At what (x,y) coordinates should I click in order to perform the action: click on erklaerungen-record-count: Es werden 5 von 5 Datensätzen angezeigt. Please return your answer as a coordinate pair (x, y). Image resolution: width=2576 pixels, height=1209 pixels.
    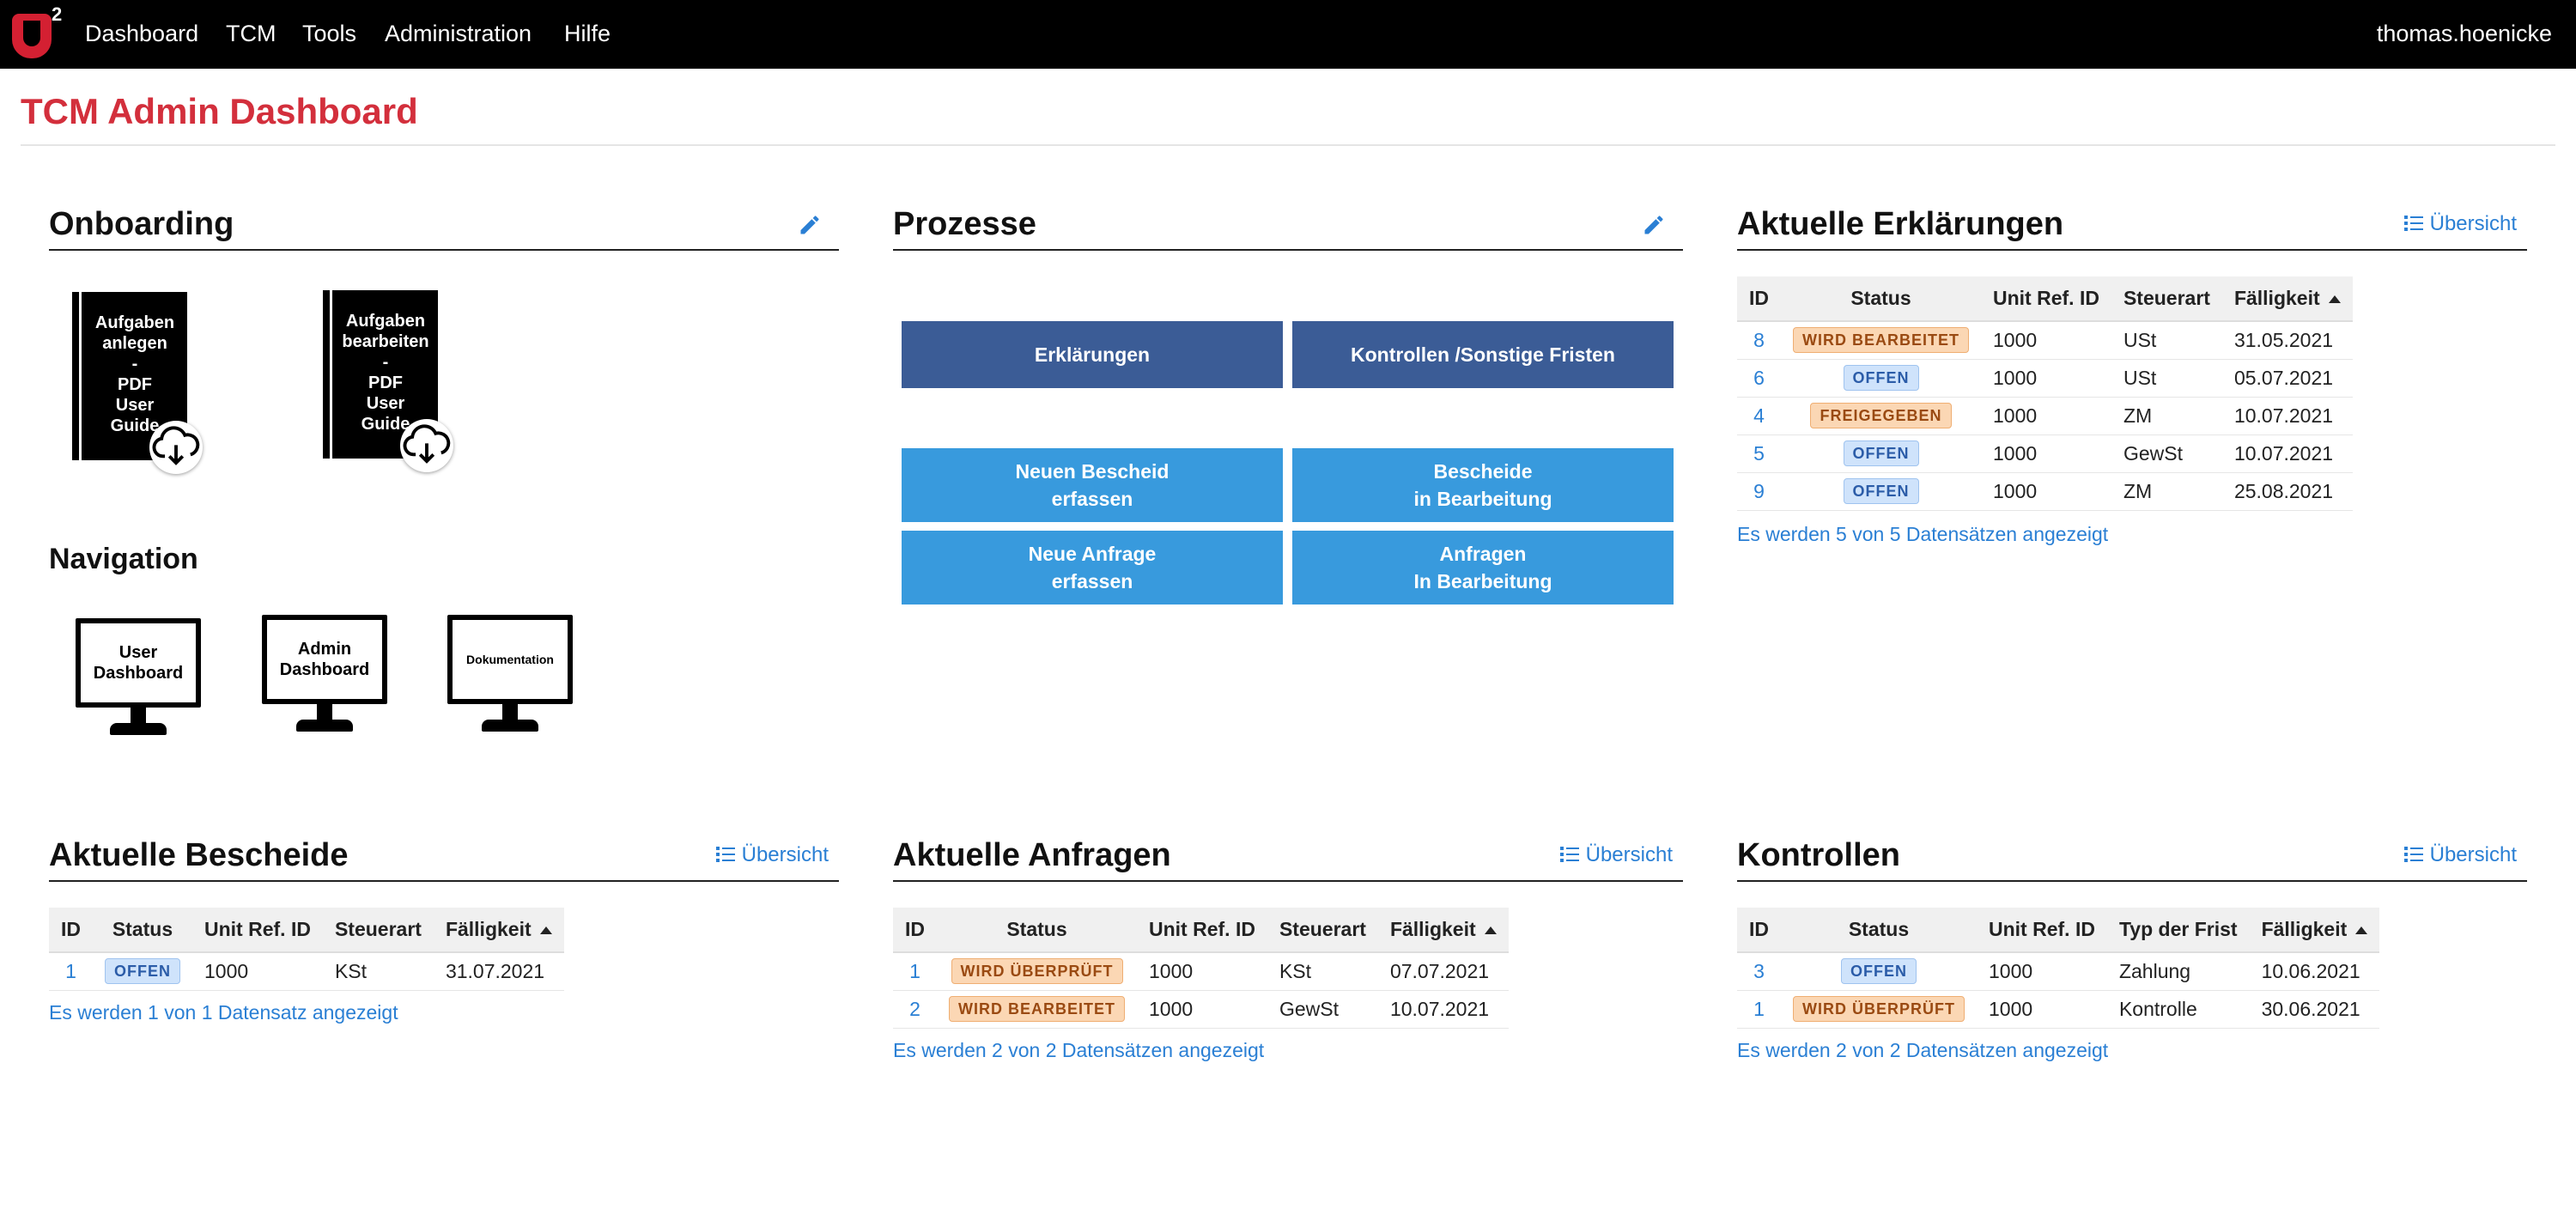
    Looking at the image, I should click on (1923, 534).